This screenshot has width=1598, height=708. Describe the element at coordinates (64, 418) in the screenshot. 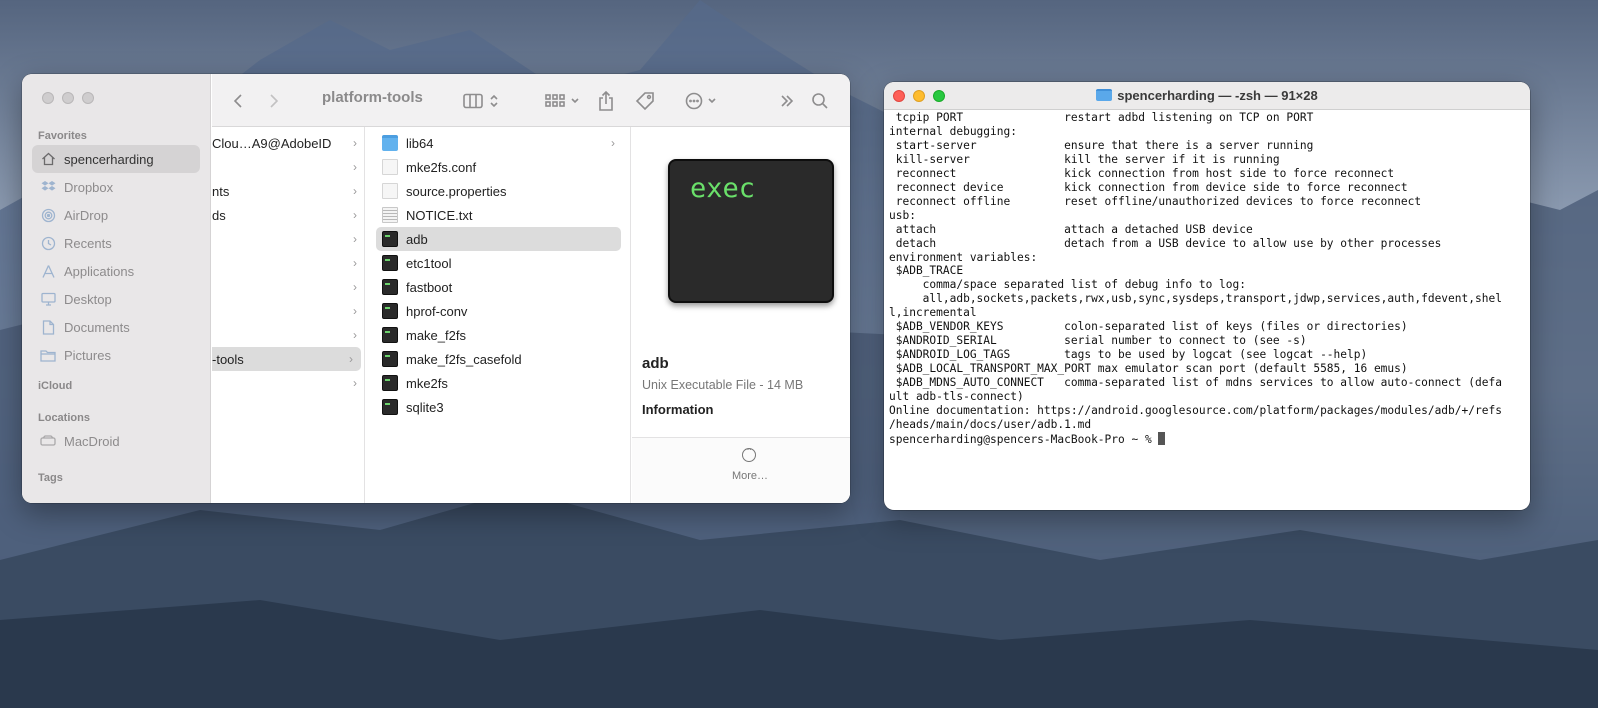

I see `sidebar-section-locations: Locations` at that location.